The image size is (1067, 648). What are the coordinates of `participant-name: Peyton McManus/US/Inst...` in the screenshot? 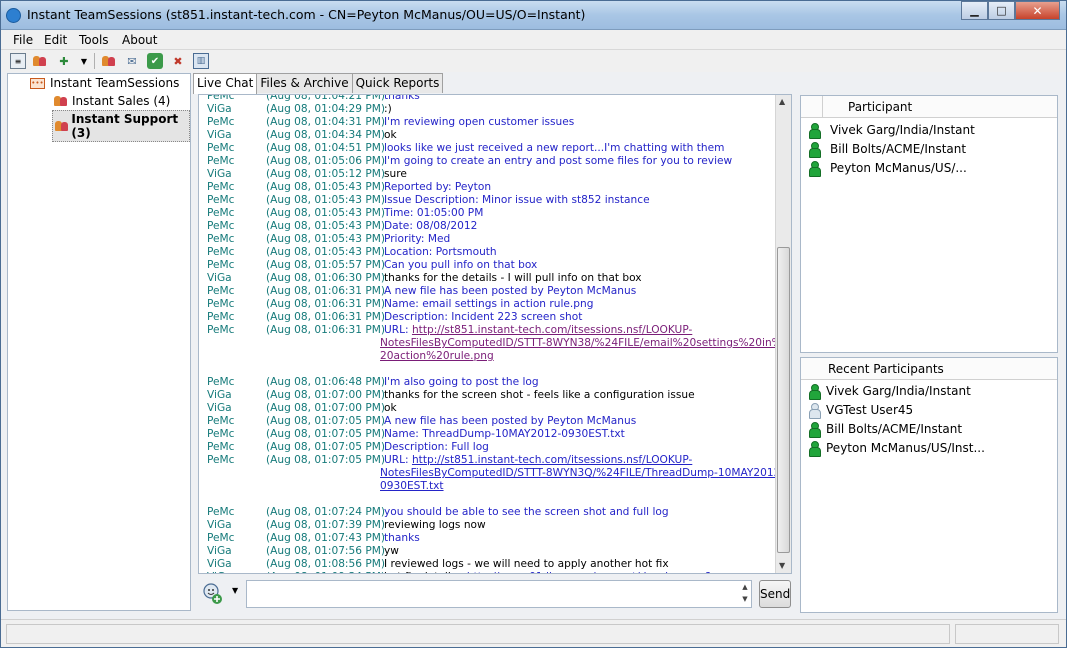 It's located at (905, 448).